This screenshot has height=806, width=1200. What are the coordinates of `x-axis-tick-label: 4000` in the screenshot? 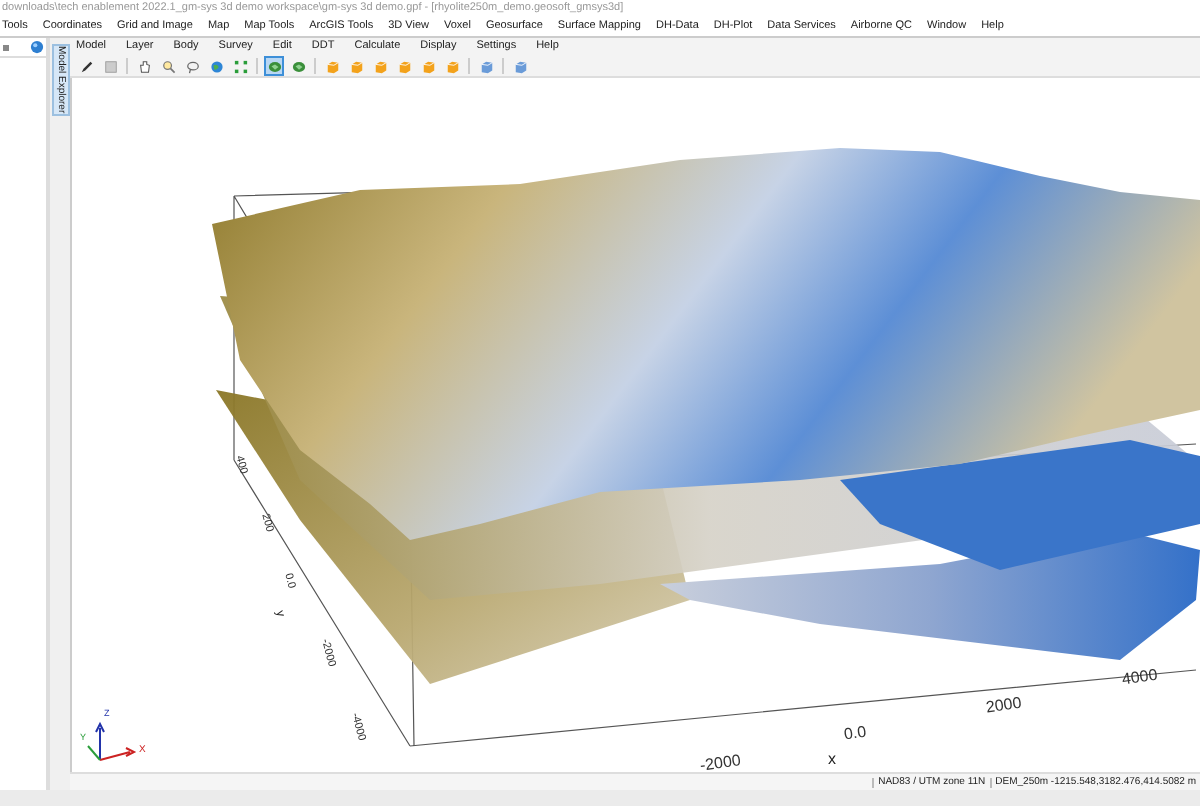 It's located at (1140, 678).